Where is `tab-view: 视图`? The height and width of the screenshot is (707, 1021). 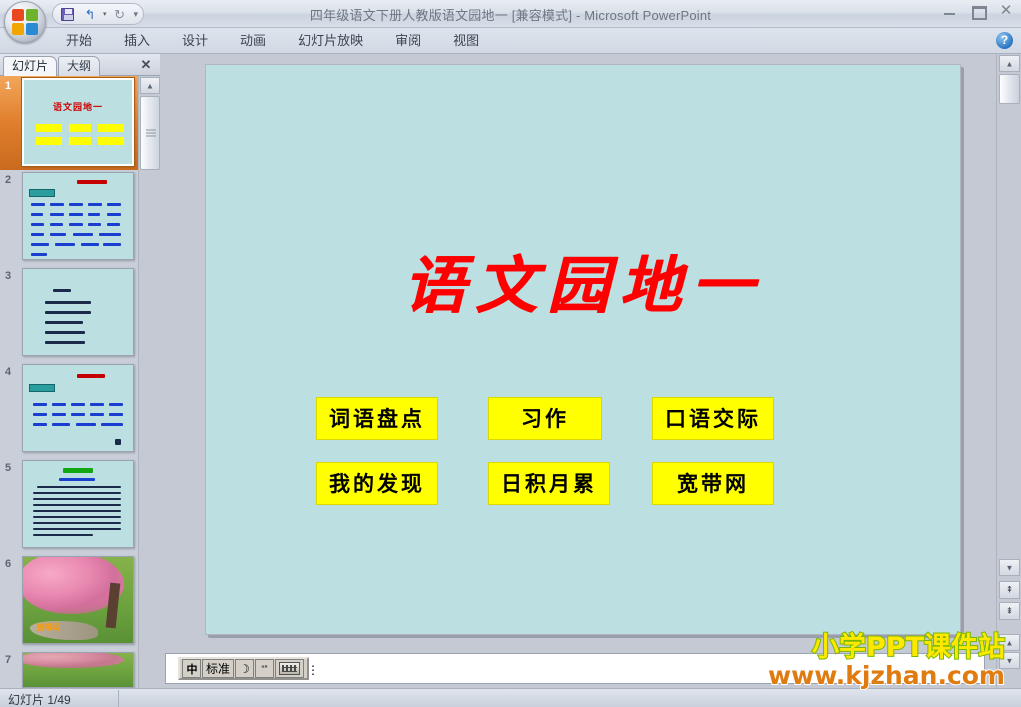
tab-view: 视图 is located at coordinates (466, 41).